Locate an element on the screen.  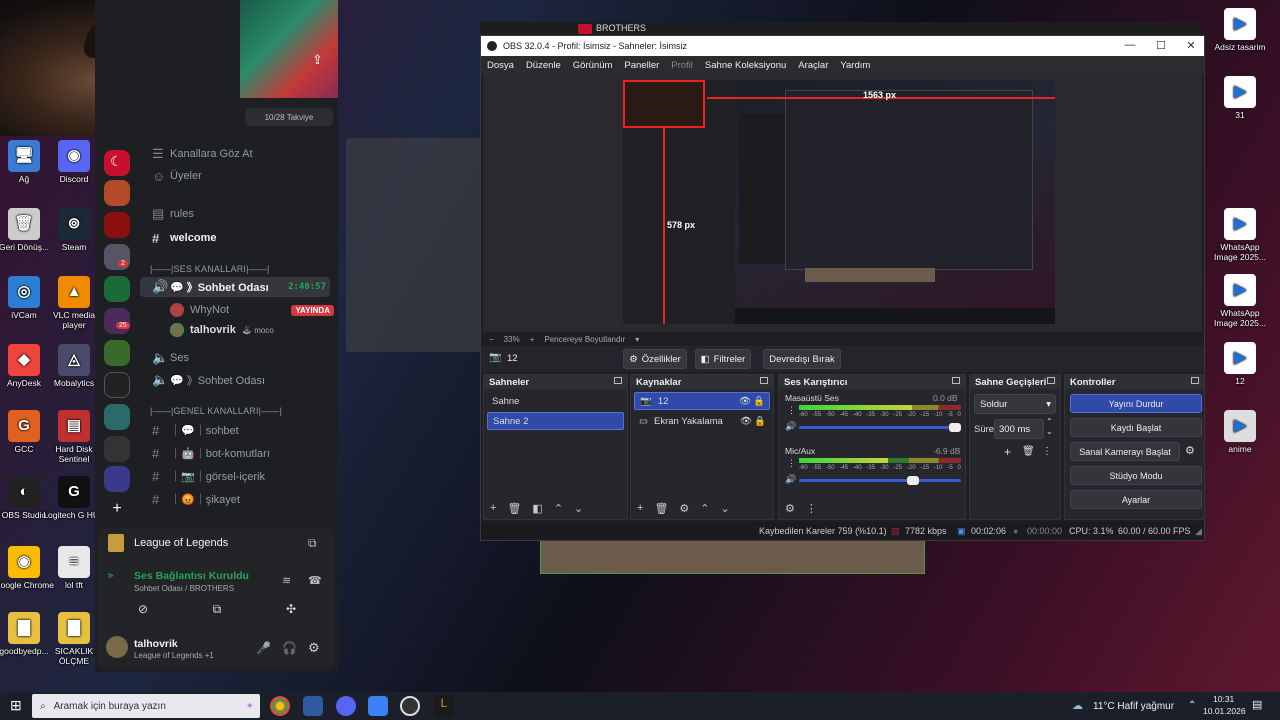
desktop-icon: ▶ 31 is located at coordinates (1240, 98).